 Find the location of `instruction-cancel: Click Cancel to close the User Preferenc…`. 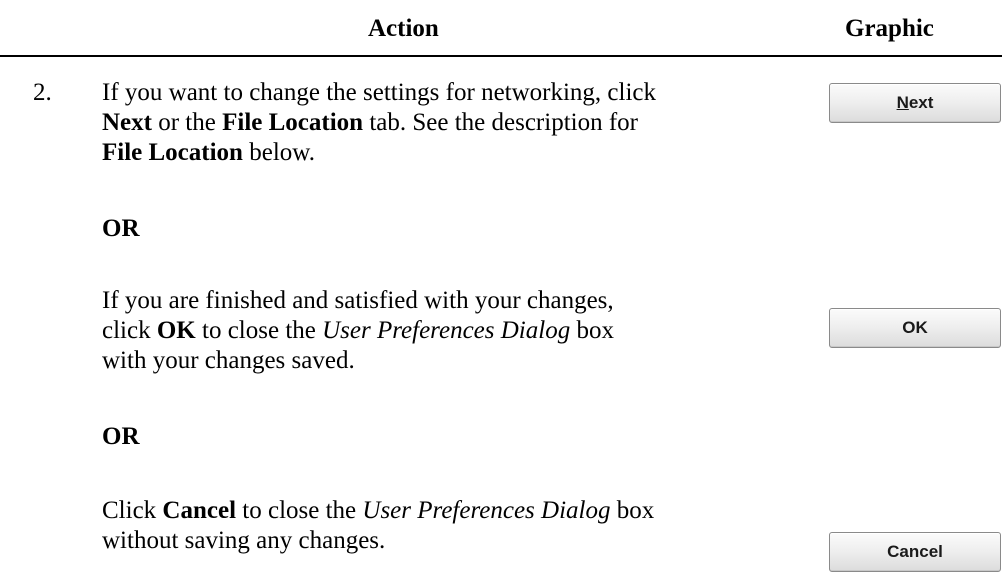

instruction-cancel: Click Cancel to close the User Preferenc… is located at coordinates (382, 526).